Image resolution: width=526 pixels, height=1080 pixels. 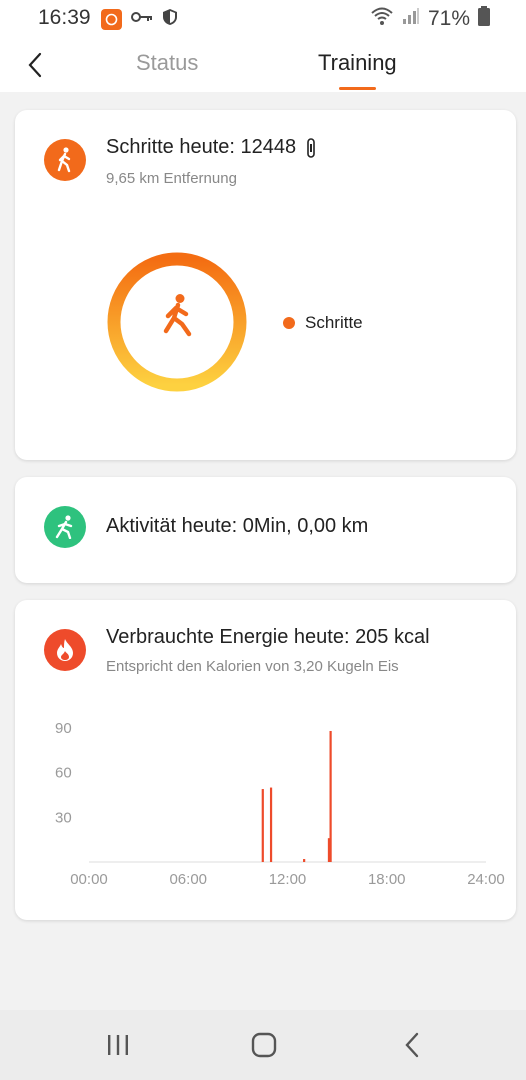 I want to click on system-back-button, so click(x=412, y=1045).